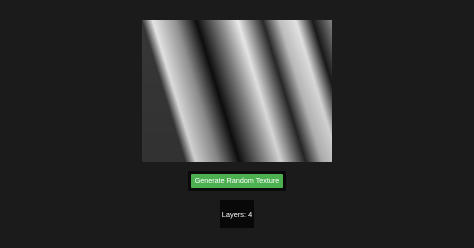  I want to click on generate-texture-button: Generate Random Texture, so click(237, 181).